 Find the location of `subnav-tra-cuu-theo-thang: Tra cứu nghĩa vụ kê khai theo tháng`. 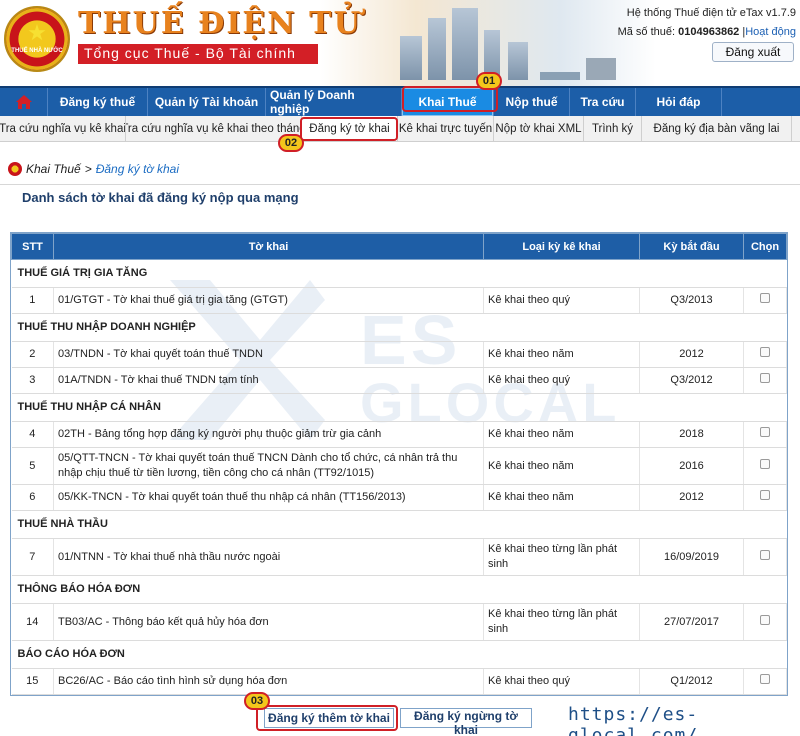

subnav-tra-cuu-theo-thang: Tra cứu nghĩa vụ kê khai theo tháng is located at coordinates (214, 128).